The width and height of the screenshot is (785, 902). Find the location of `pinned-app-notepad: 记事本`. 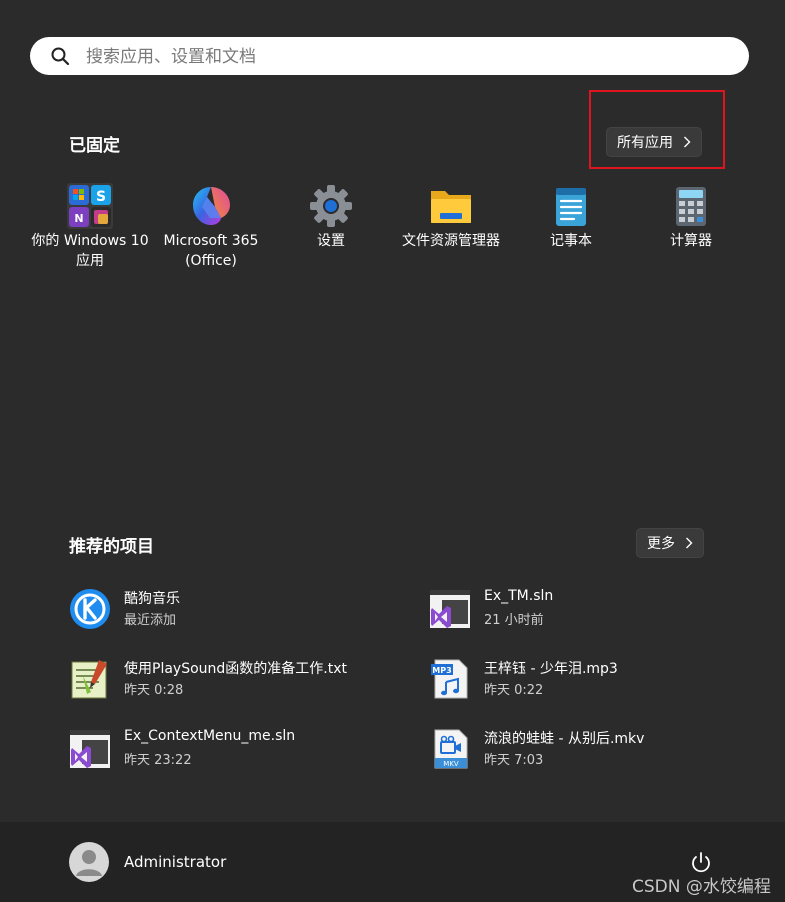

pinned-app-notepad: 记事本 is located at coordinates (571, 217).